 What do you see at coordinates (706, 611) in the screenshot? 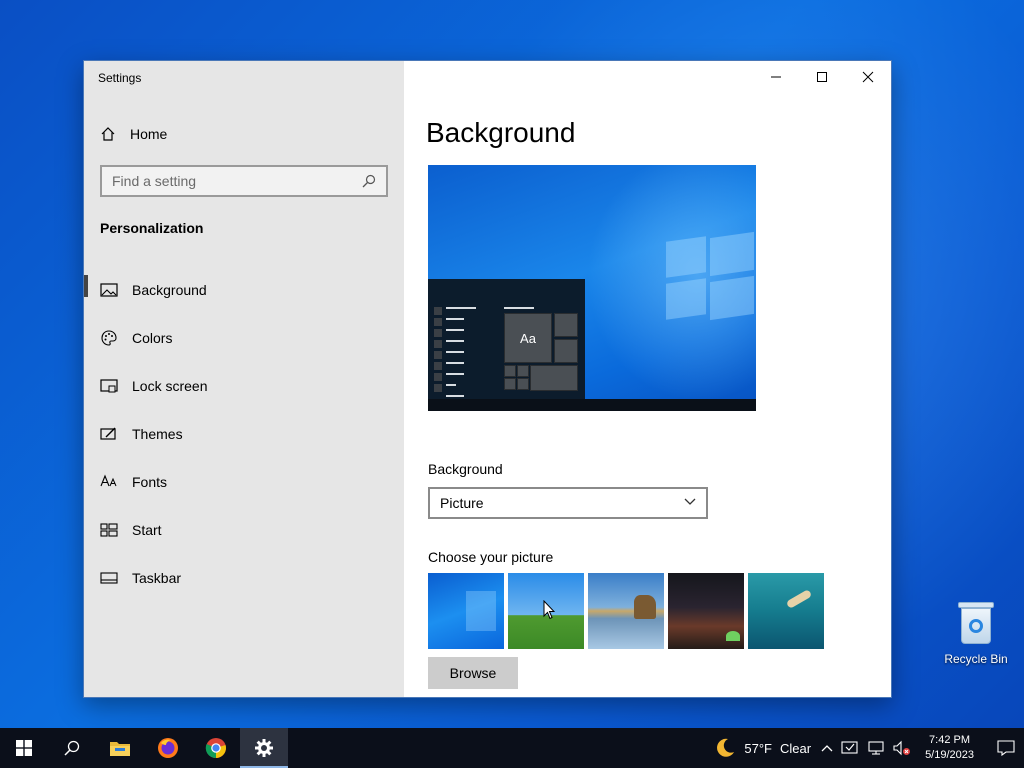
I see `thumbnail-night-sky-tent` at bounding box center [706, 611].